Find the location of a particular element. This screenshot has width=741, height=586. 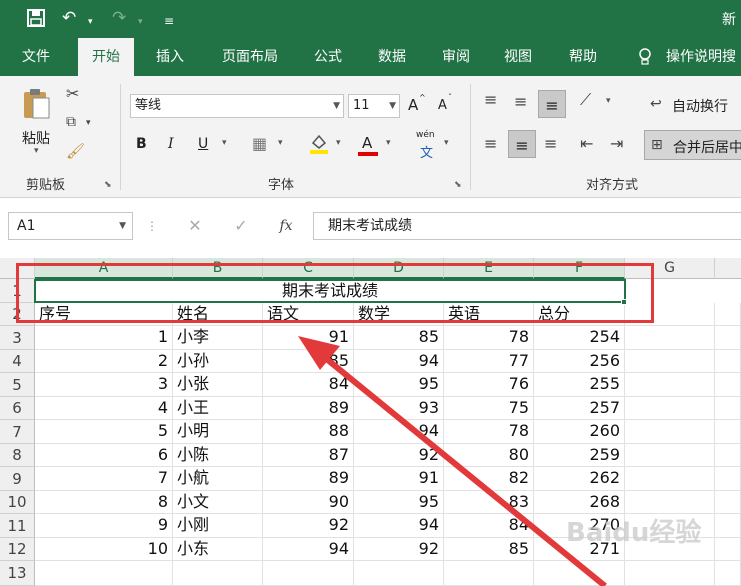

fill-color-icon is located at coordinates (319, 145).